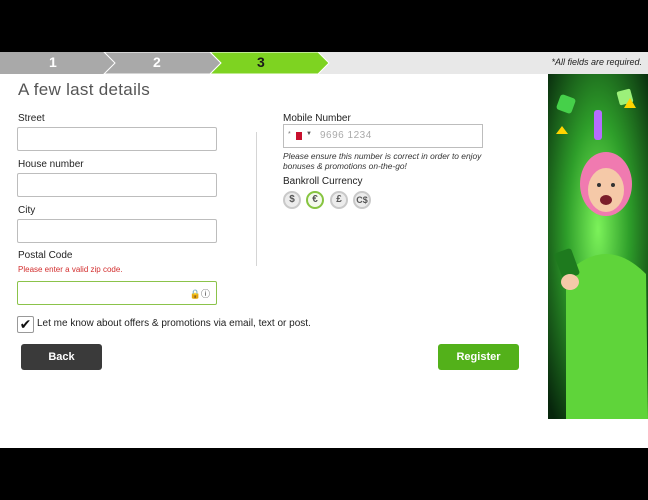 The width and height of the screenshot is (648, 500). Describe the element at coordinates (596, 62) in the screenshot. I see `required-fields-note: *All fields are required.` at that location.